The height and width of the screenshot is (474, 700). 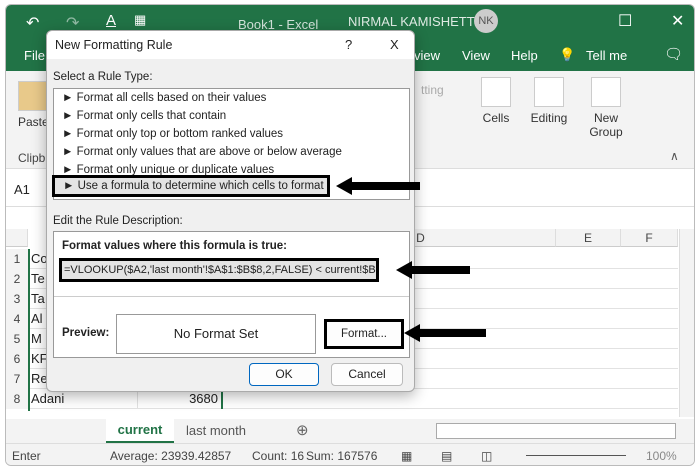 What do you see at coordinates (114, 45) in the screenshot?
I see `dialog-title: New Formatting Rule` at bounding box center [114, 45].